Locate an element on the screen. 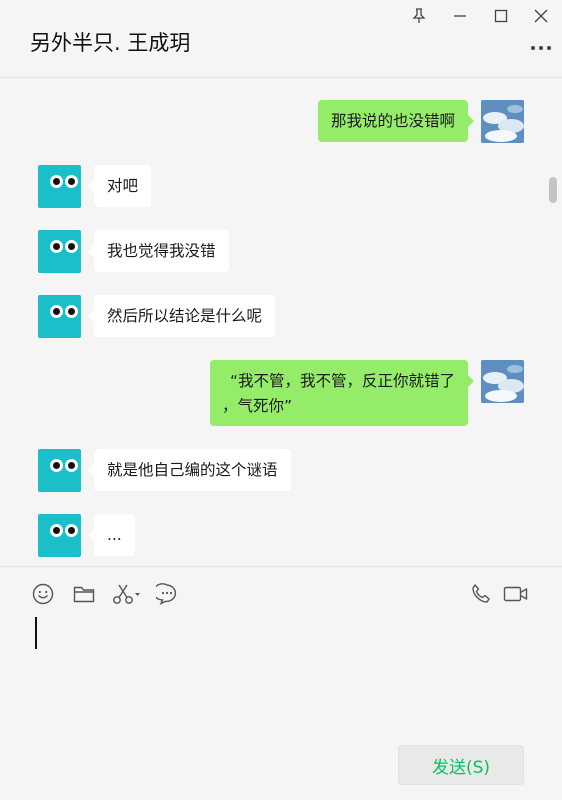 The height and width of the screenshot is (800, 562). close-icon is located at coordinates (541, 16).